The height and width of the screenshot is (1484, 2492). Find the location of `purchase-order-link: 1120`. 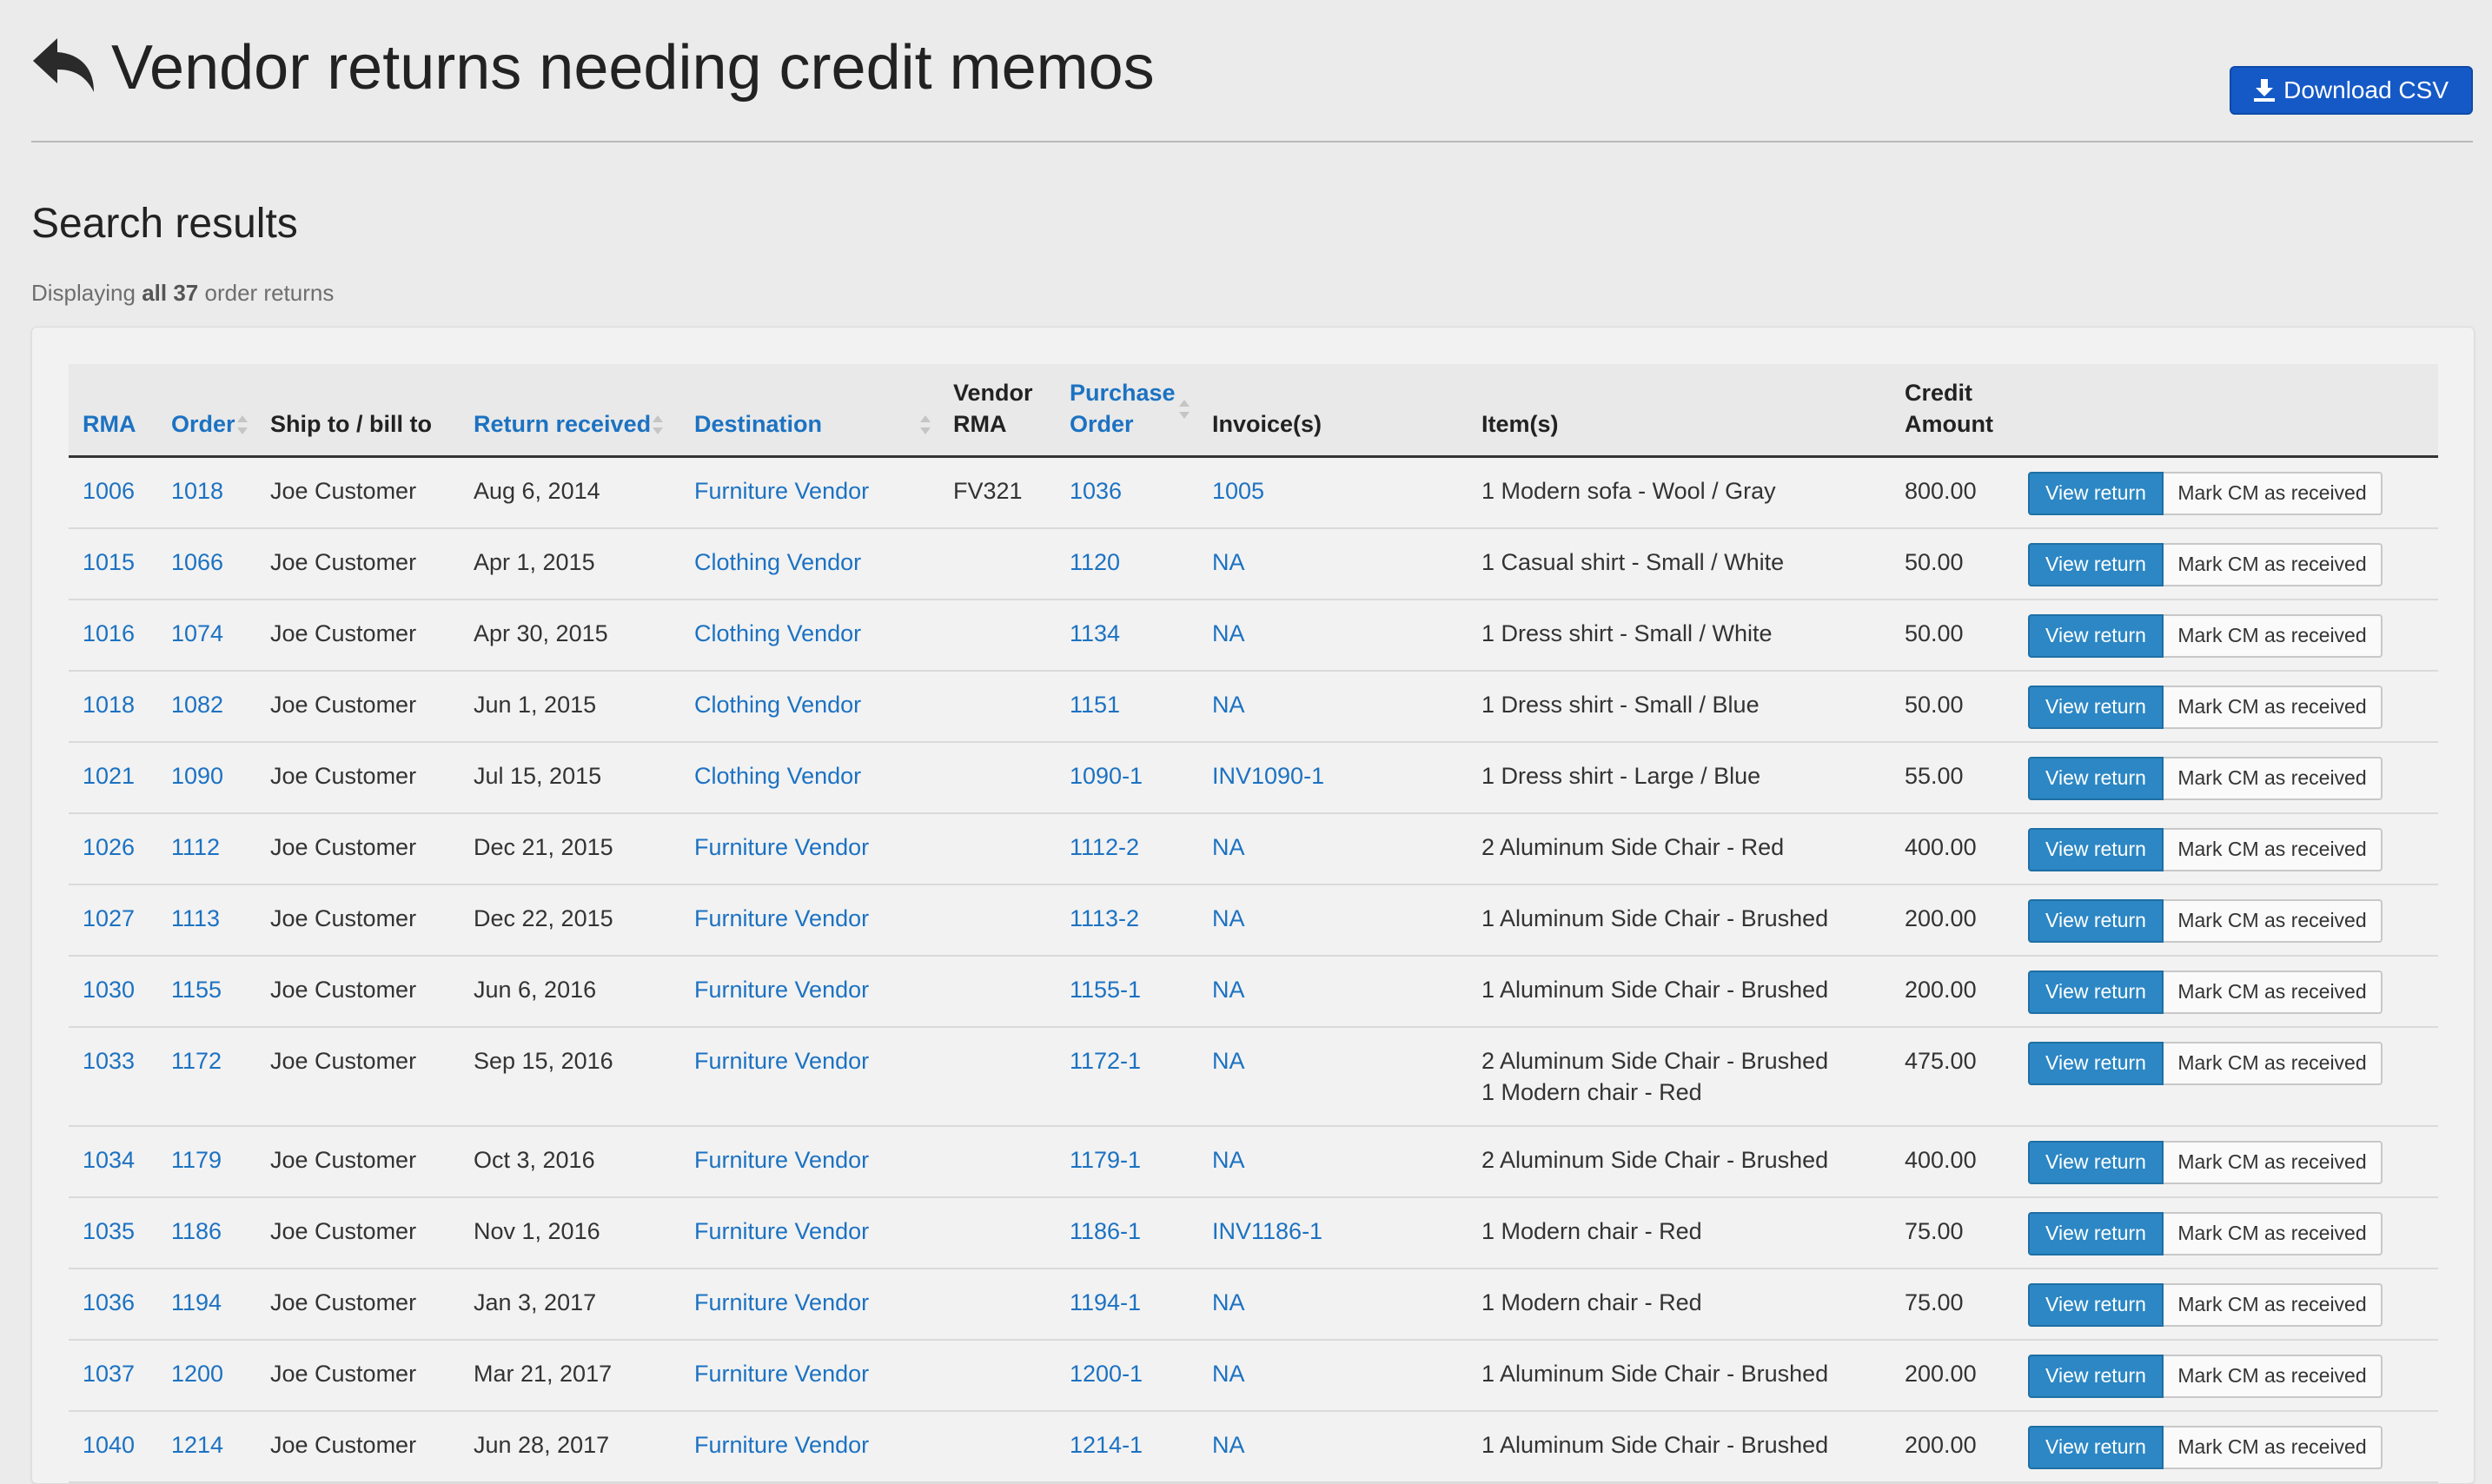

purchase-order-link: 1120 is located at coordinates (1127, 564).